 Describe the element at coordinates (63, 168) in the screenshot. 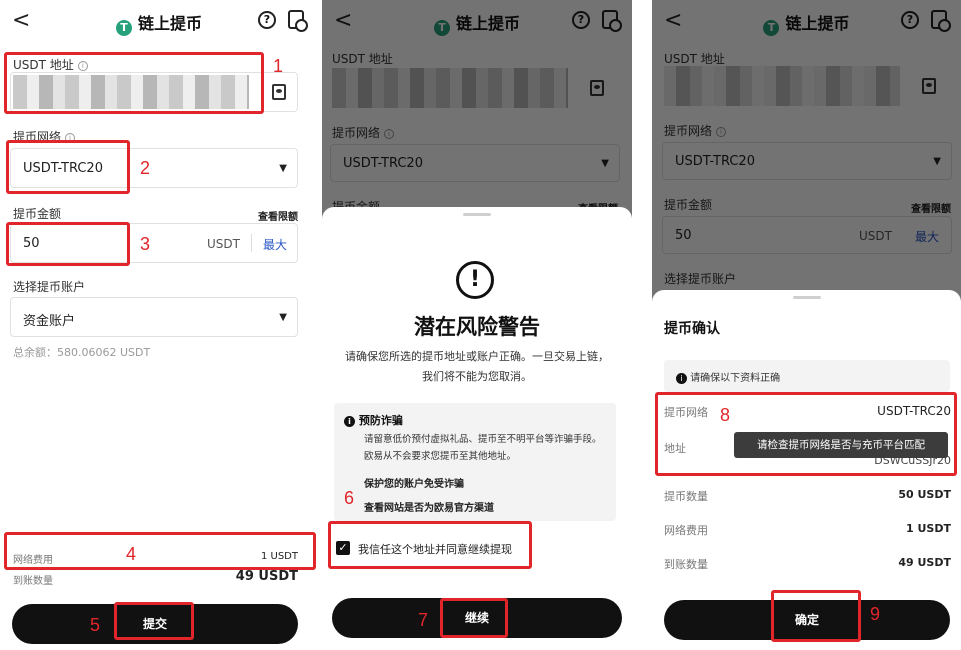

I see `network-select-value: USDT-TRC20` at that location.